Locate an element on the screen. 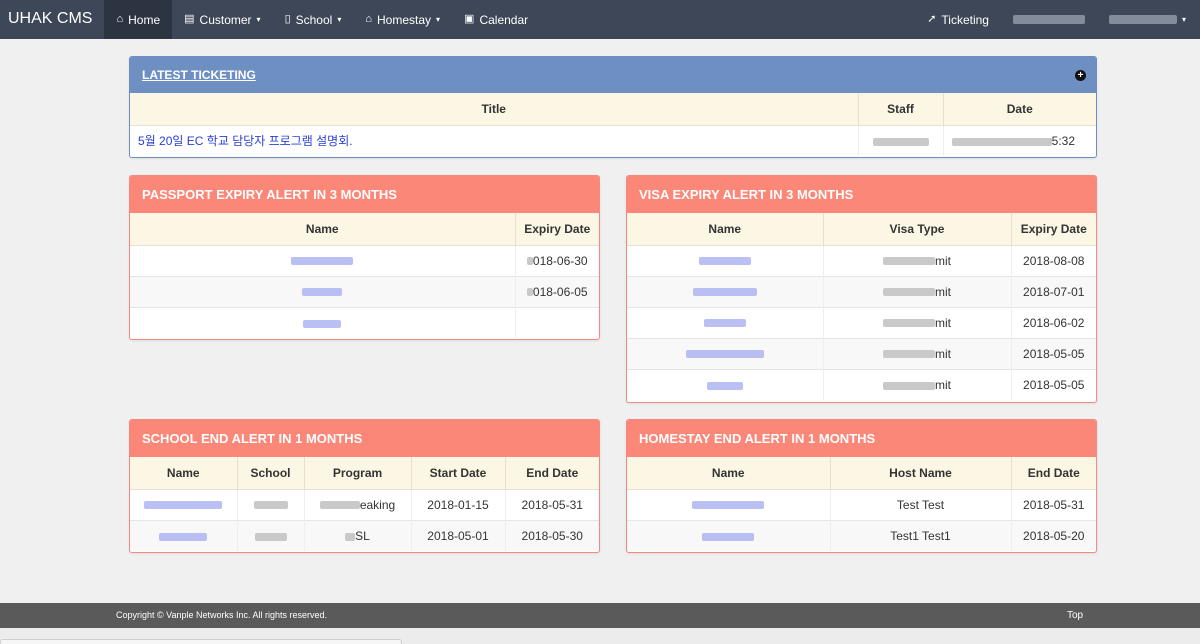 Image resolution: width=1200 pixels, height=644 pixels. column-header: Visa Type is located at coordinates (917, 229).